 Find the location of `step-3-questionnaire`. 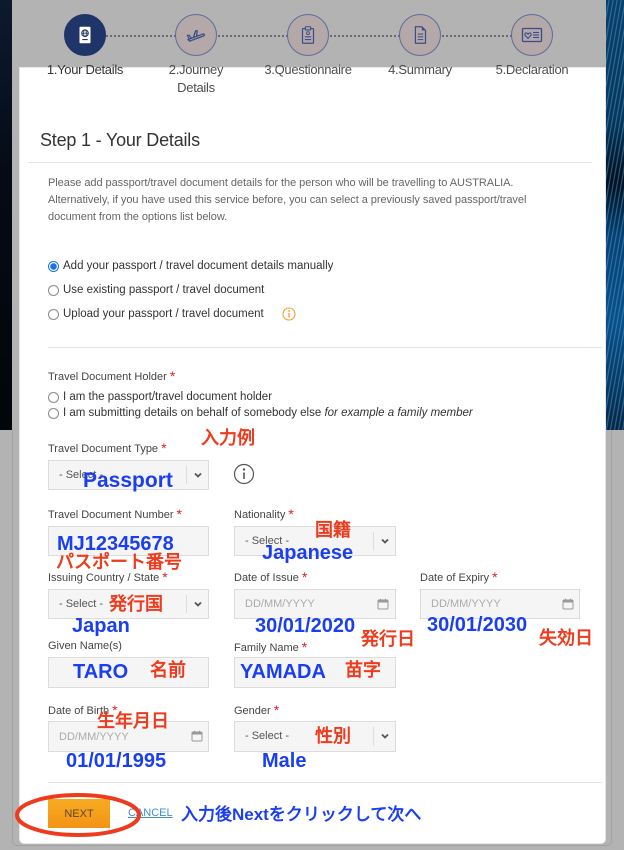

step-3-questionnaire is located at coordinates (308, 35).